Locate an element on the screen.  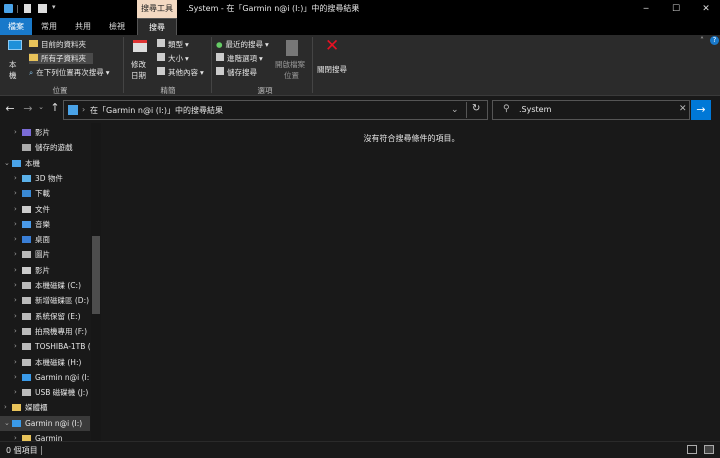
close-search-label: 關閉搜尋 is located at coordinates (332, 69).